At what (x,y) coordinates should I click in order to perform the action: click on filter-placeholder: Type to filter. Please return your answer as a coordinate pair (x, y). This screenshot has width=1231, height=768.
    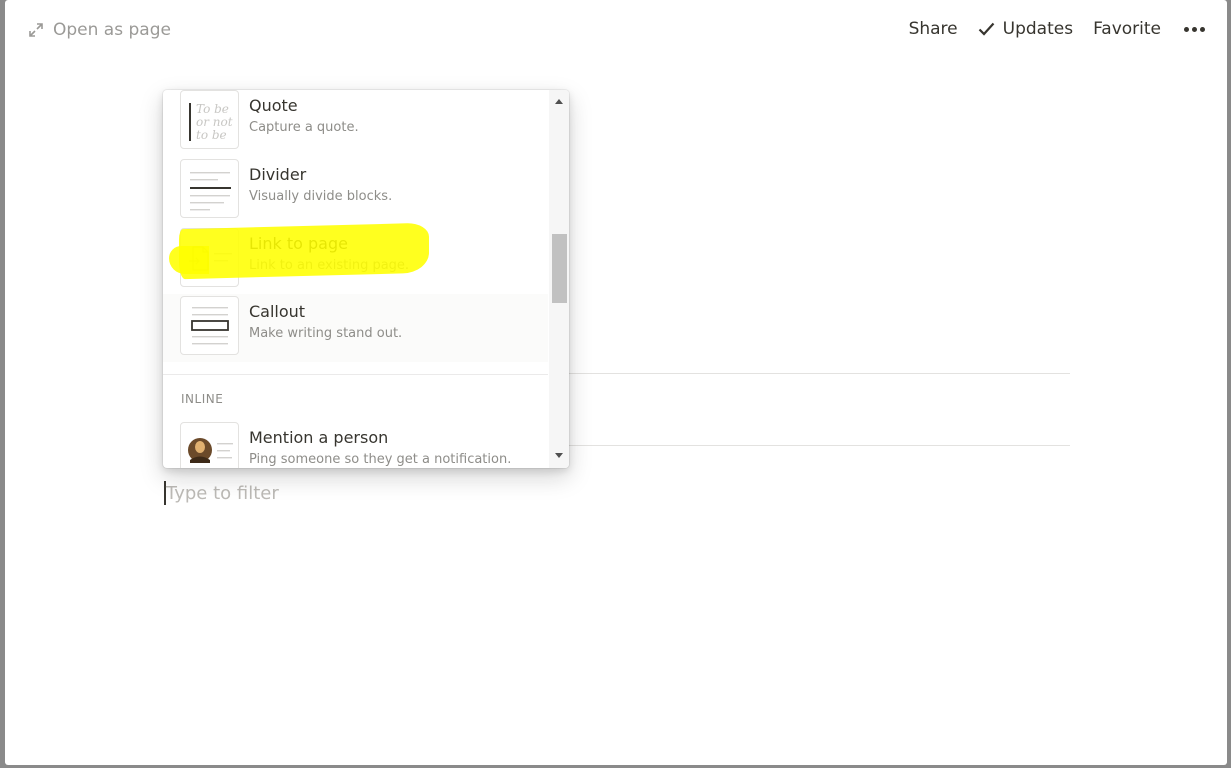
    Looking at the image, I should click on (222, 493).